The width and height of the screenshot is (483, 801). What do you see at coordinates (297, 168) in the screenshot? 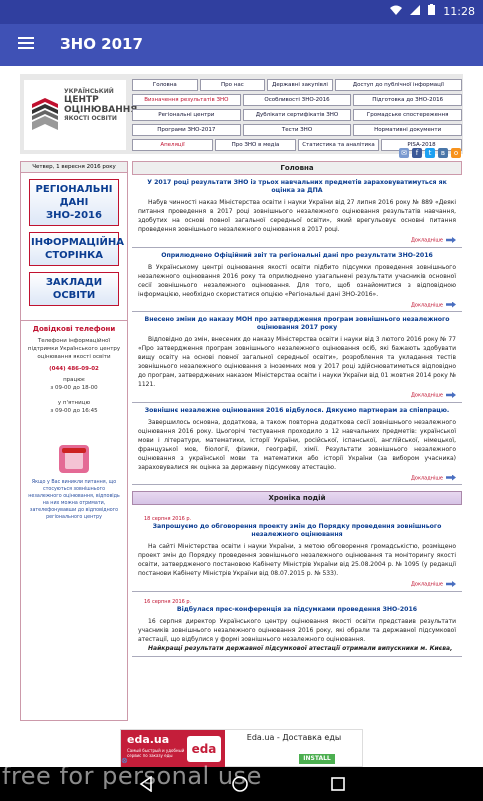
I see `section-title: Головна` at bounding box center [297, 168].